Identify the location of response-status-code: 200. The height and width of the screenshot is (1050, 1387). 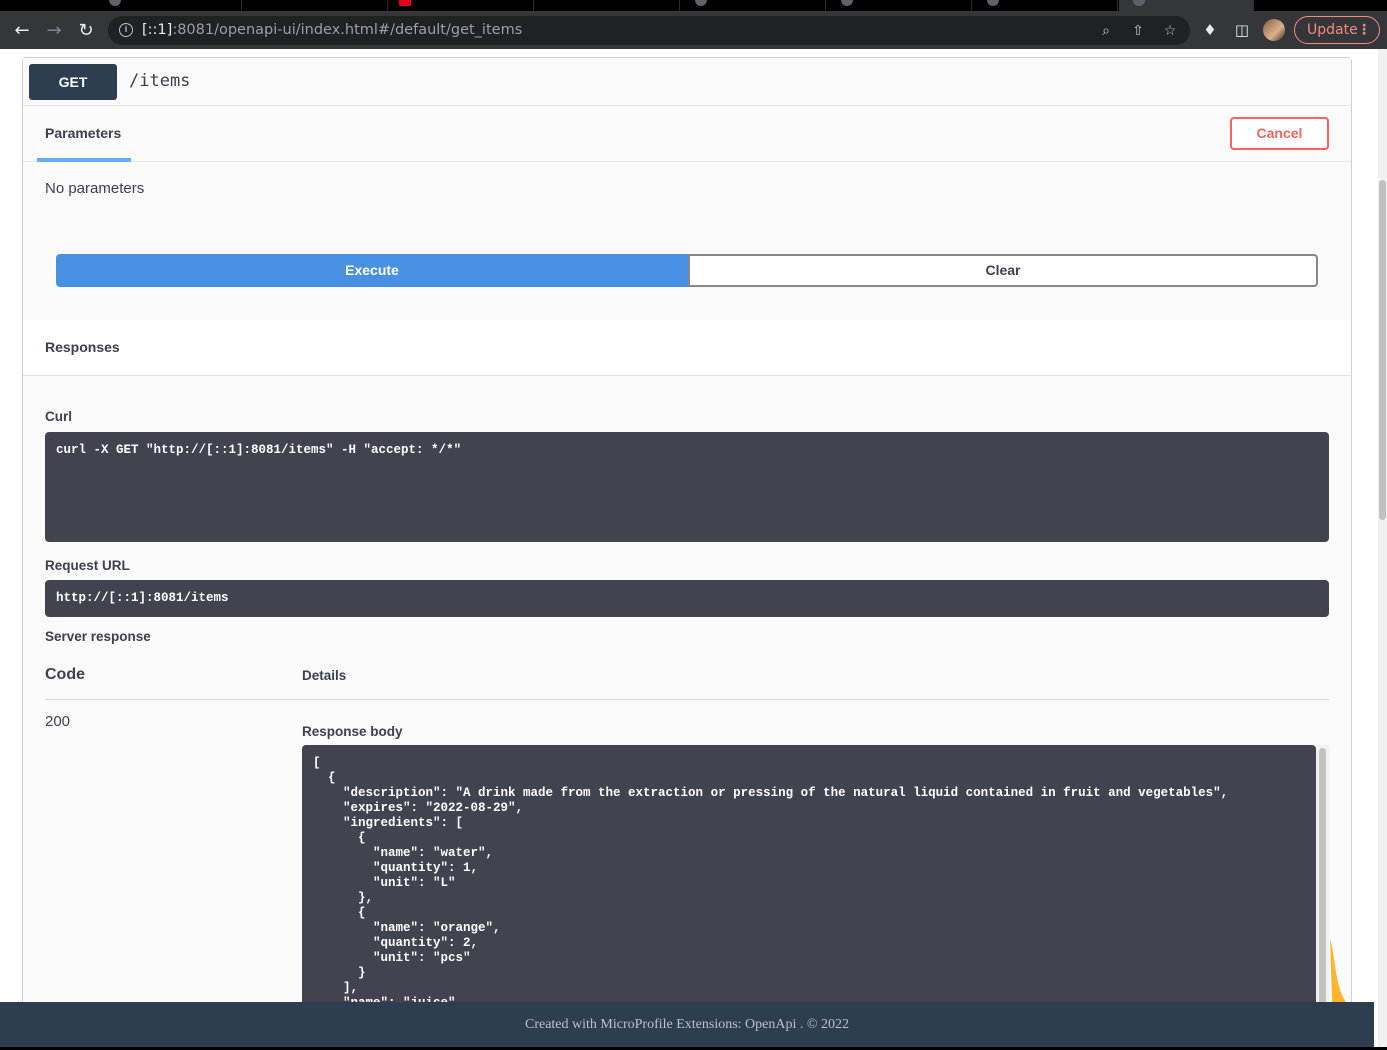
(58, 721).